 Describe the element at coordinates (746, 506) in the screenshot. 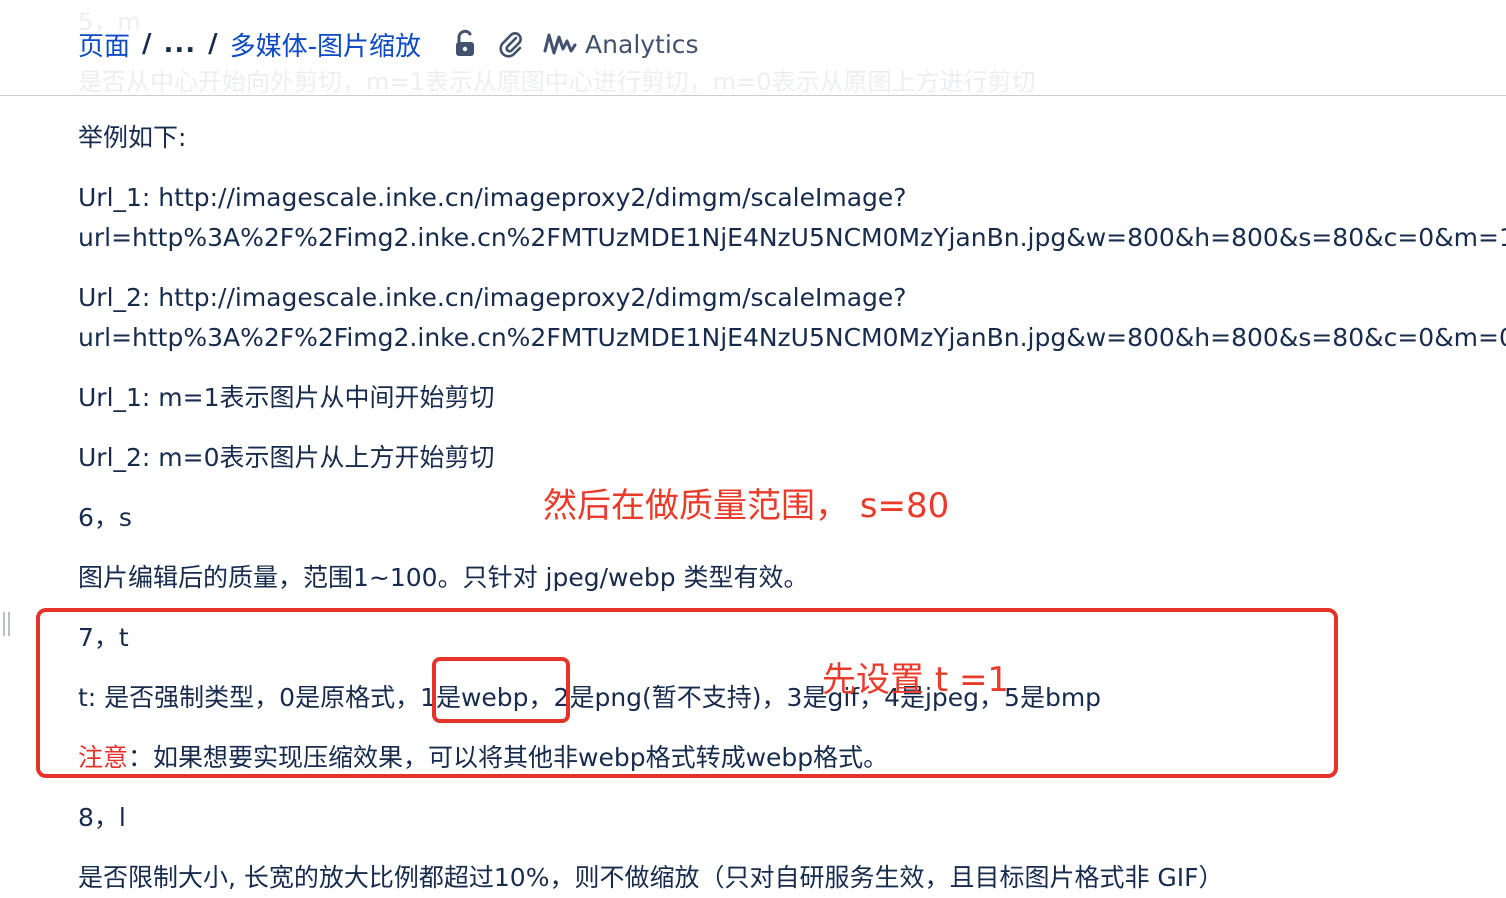

I see `quality-annotation: 然后在做质量范围， s=80` at that location.